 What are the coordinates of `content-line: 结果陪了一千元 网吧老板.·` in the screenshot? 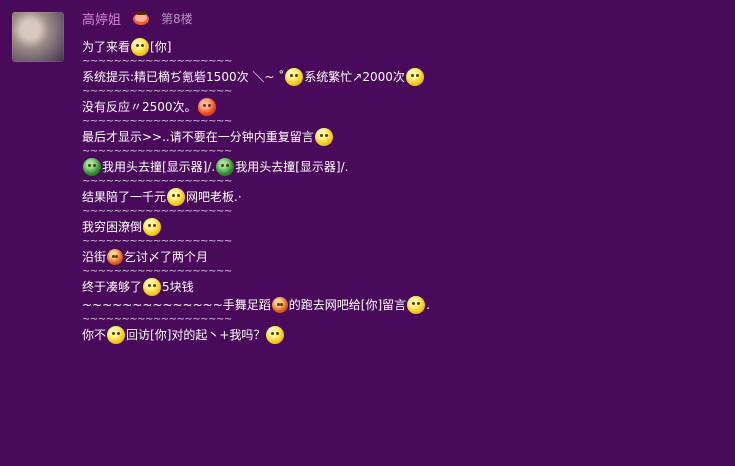 It's located at (392, 197).